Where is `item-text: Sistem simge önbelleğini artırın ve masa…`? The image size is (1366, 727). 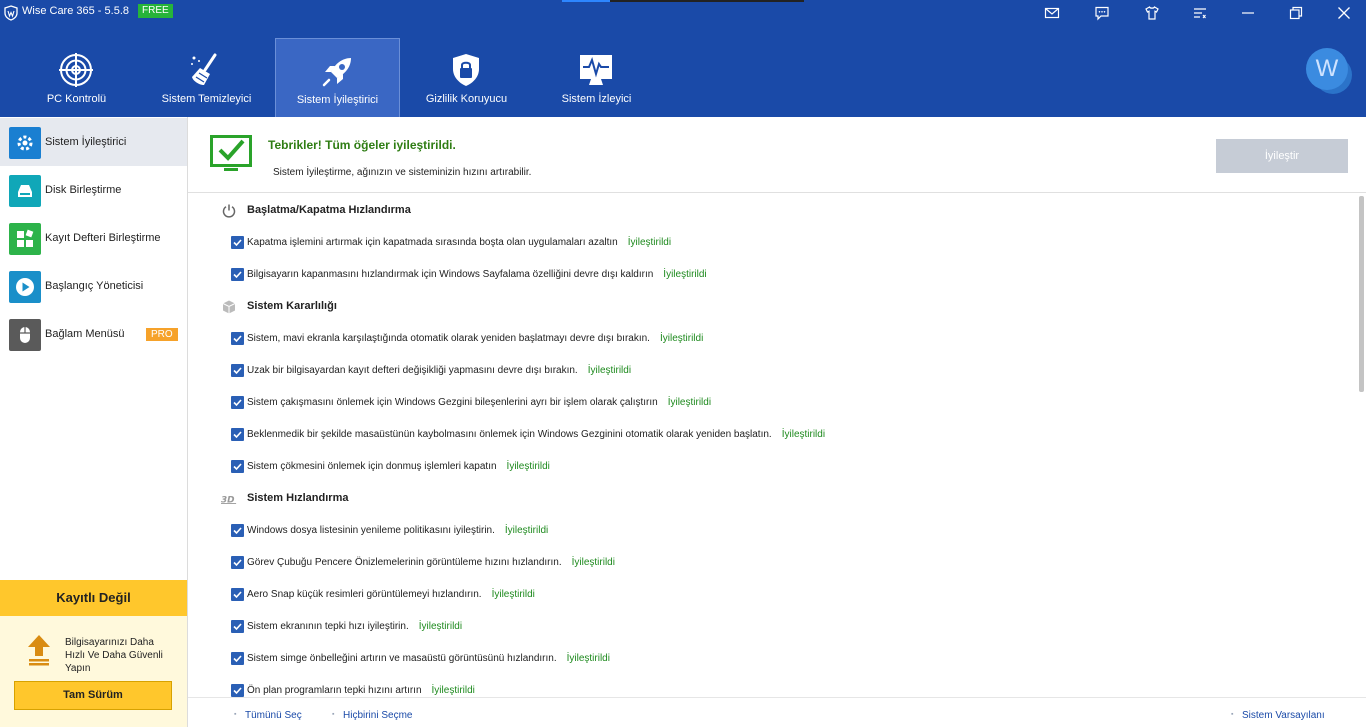
item-text: Sistem simge önbelleğini artırın ve masa… is located at coordinates (402, 658).